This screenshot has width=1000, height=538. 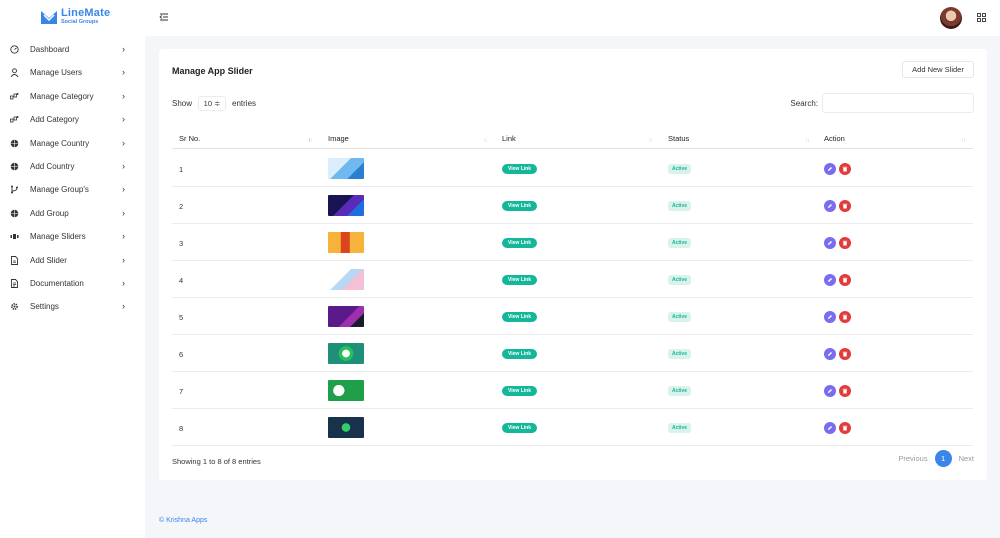 What do you see at coordinates (181, 169) in the screenshot?
I see `sr-no-cell: 1` at bounding box center [181, 169].